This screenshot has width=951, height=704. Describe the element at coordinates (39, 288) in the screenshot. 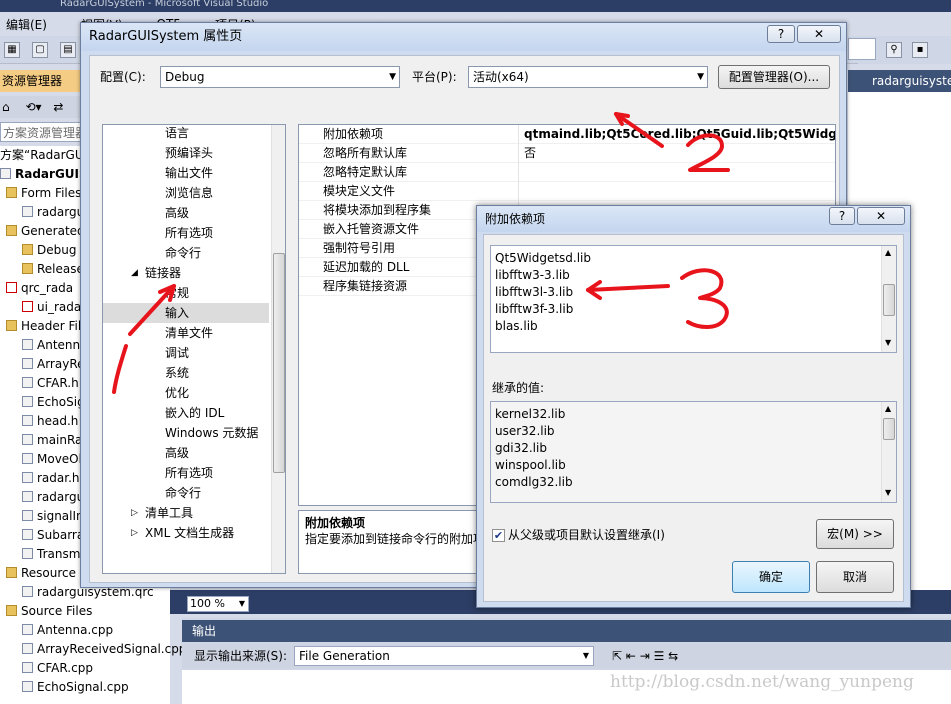

I see `solution-item: qrc_rada` at that location.